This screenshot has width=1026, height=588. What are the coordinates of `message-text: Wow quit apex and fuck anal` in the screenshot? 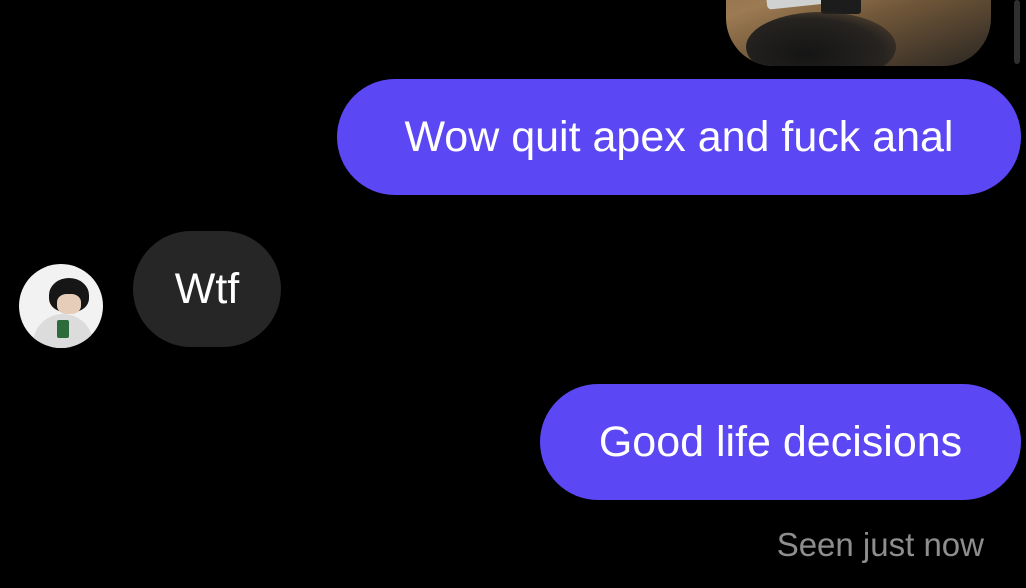 It's located at (679, 136).